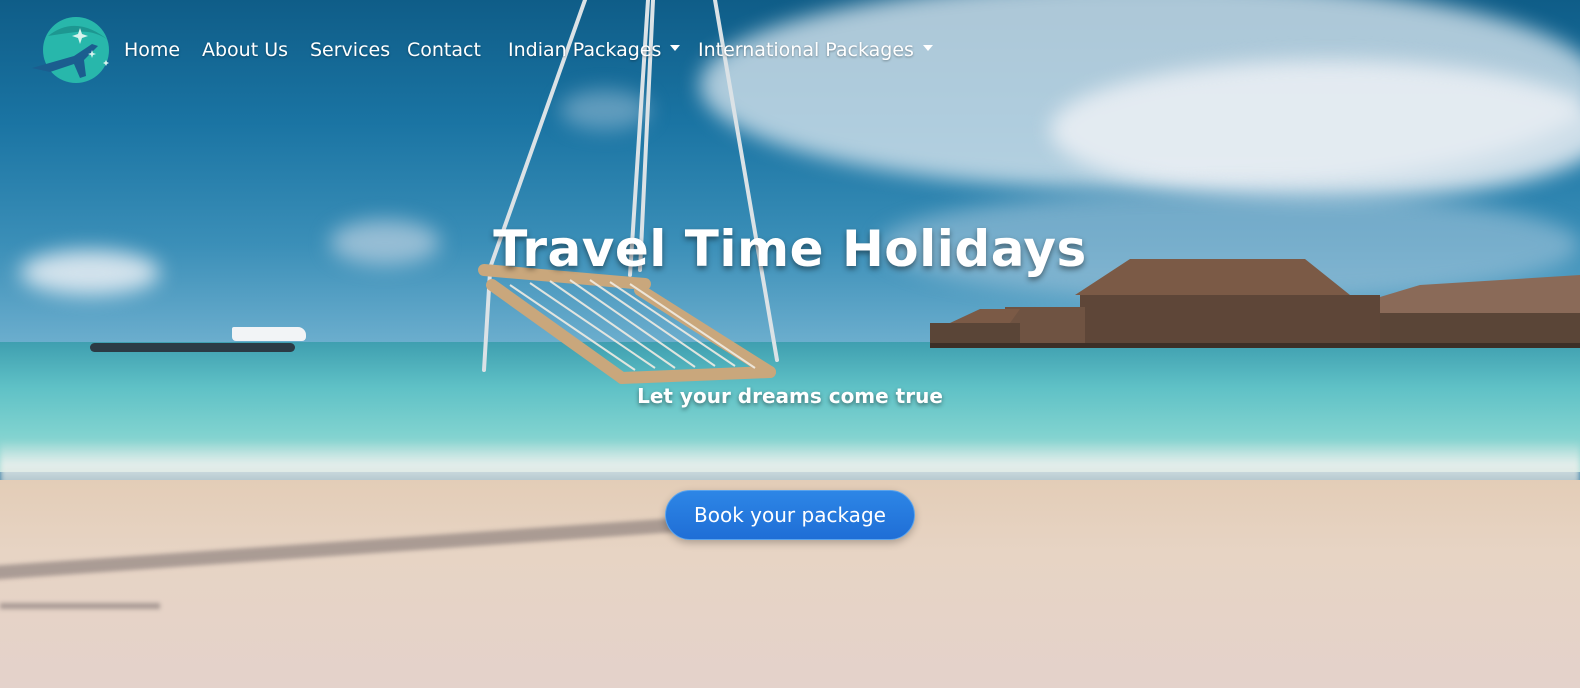  Describe the element at coordinates (245, 50) in the screenshot. I see `nav-about-us: About Us` at that location.